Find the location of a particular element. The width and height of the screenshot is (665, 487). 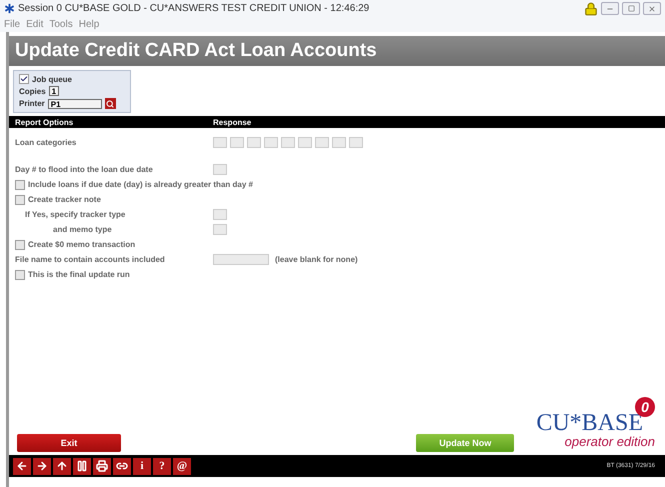

option-label: File name to contain accounts included is located at coordinates (90, 259).